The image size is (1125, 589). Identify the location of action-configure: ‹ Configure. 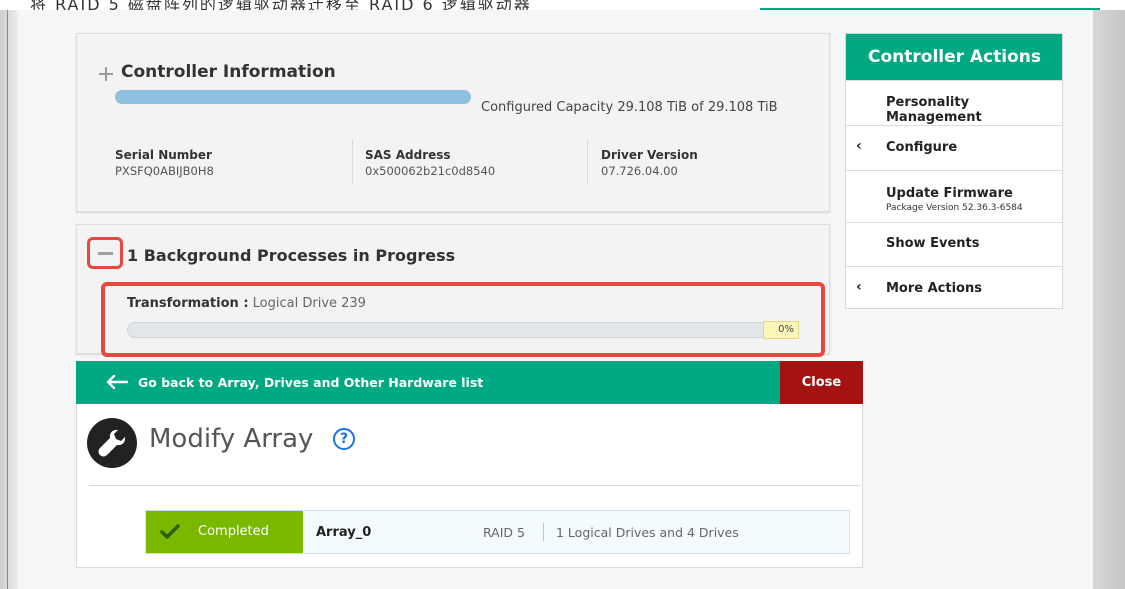
(954, 147).